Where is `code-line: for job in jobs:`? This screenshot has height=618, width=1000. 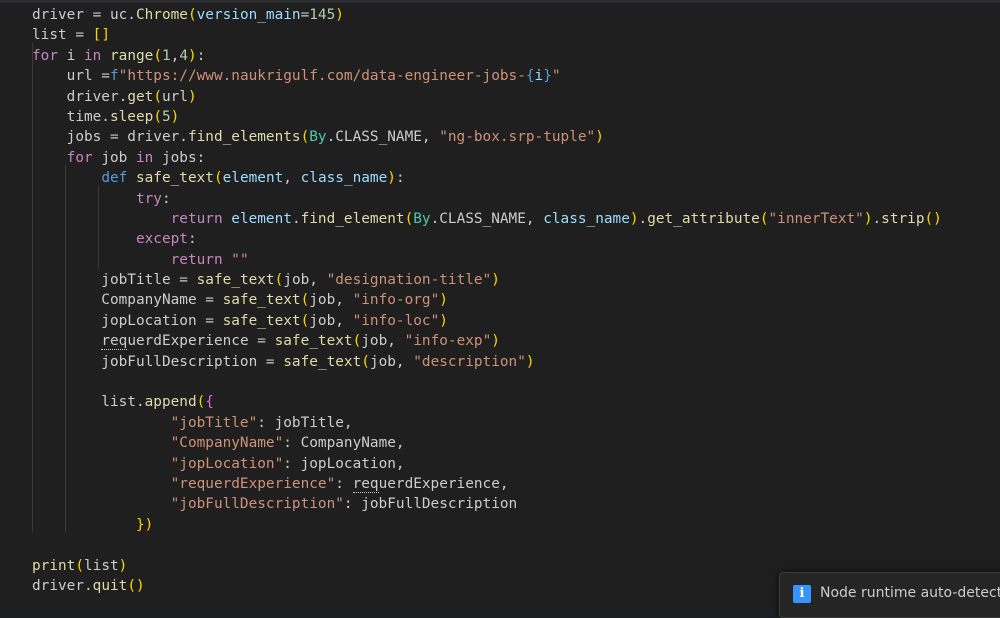 code-line: for job in jobs: is located at coordinates (487, 158).